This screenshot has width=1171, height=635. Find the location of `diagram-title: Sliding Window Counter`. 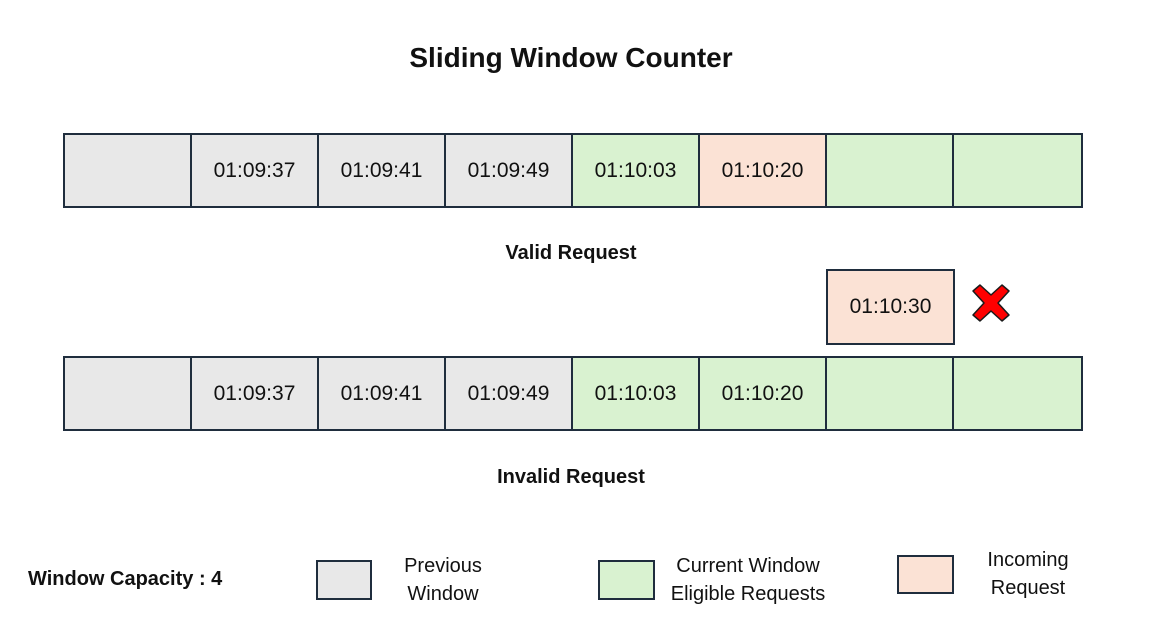

diagram-title: Sliding Window Counter is located at coordinates (571, 57).